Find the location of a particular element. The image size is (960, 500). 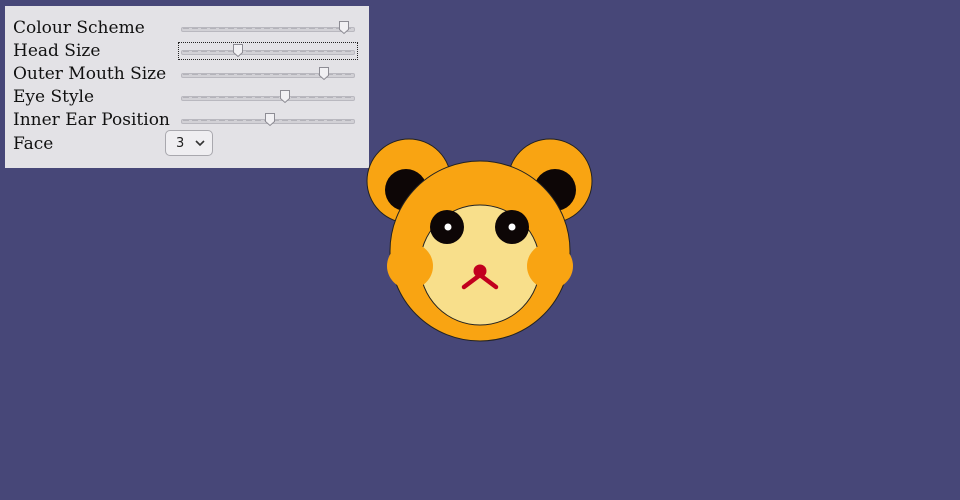

inner-ear-position-row: Inner Ear Position is located at coordinates (188, 120).